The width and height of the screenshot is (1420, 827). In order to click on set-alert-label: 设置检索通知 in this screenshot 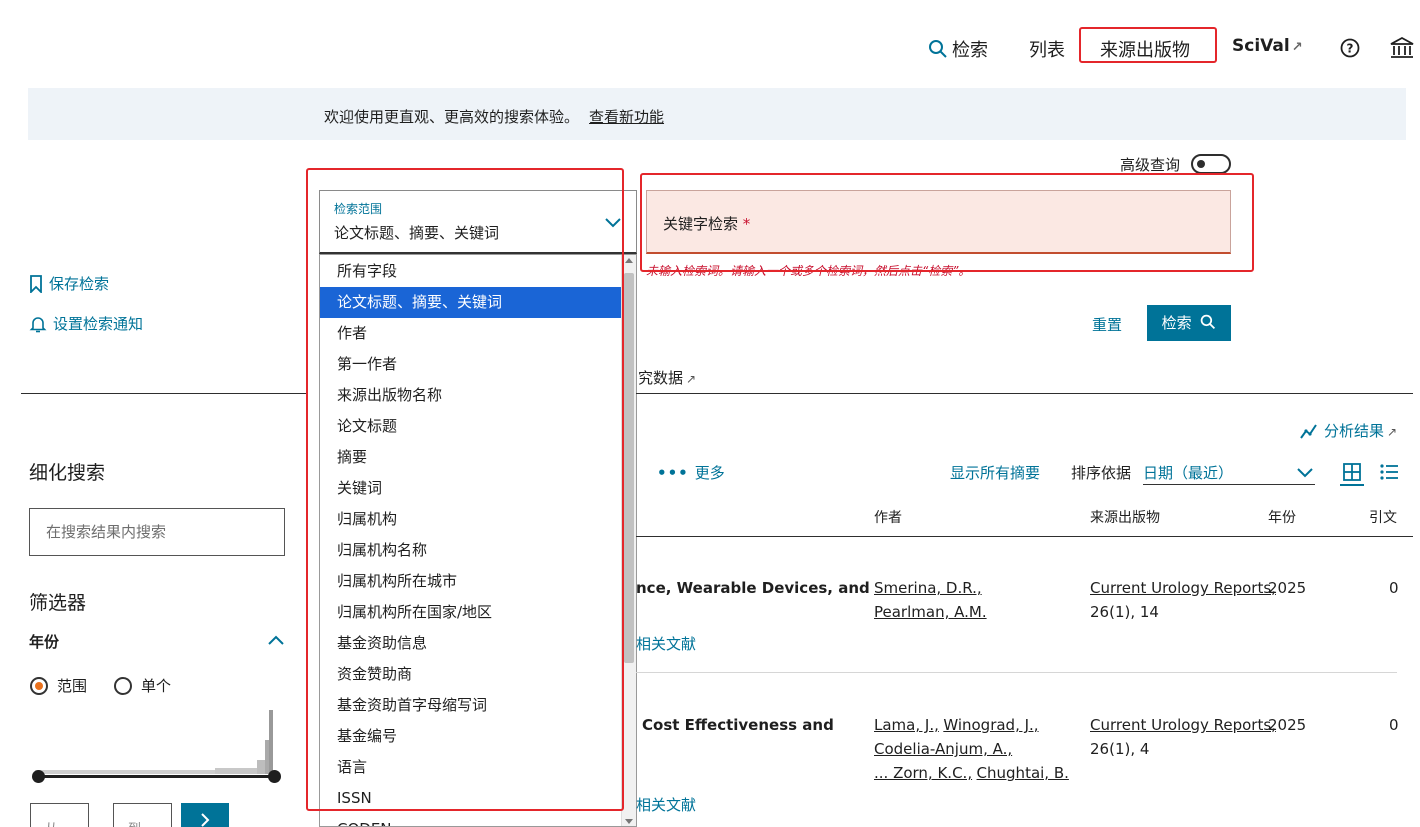, I will do `click(98, 324)`.